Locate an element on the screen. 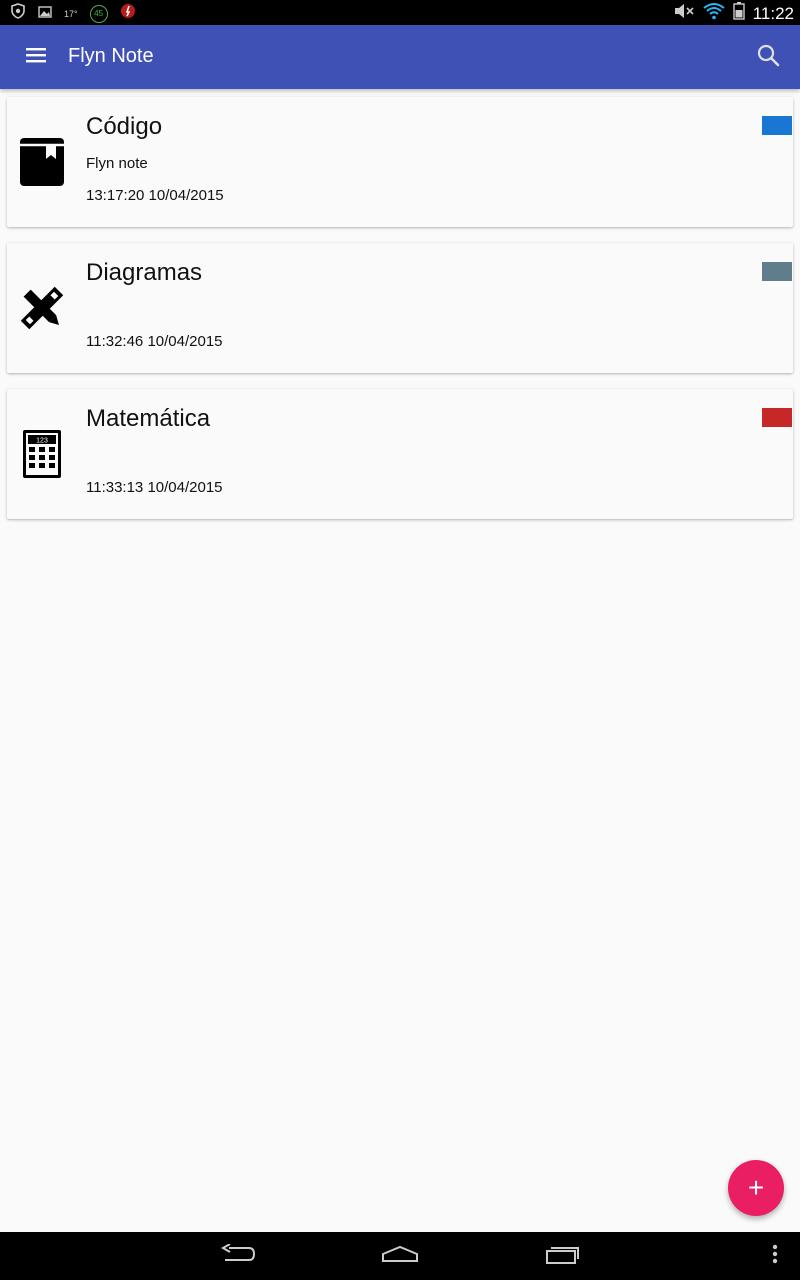 Image resolution: width=800 pixels, height=1280 pixels. home-icon is located at coordinates (400, 1256).